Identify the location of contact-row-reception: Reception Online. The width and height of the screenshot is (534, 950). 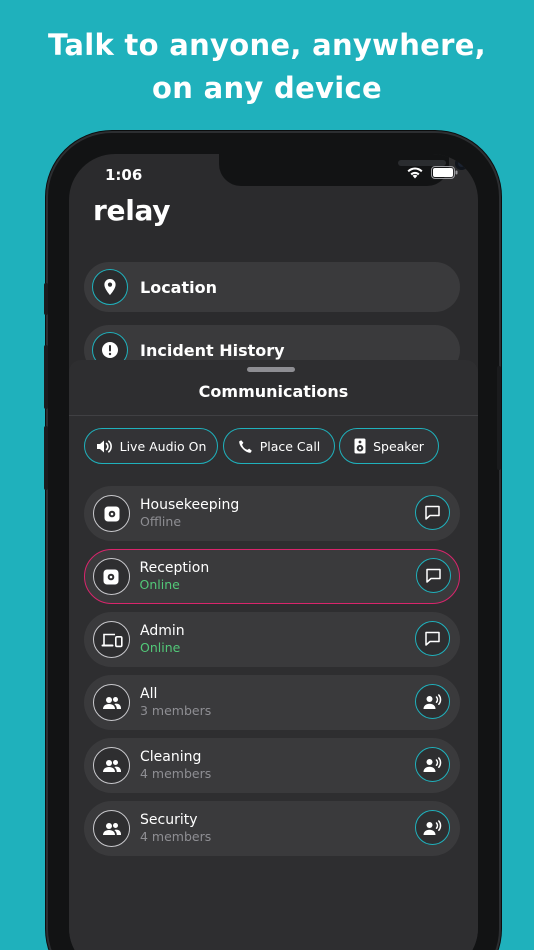
(272, 576).